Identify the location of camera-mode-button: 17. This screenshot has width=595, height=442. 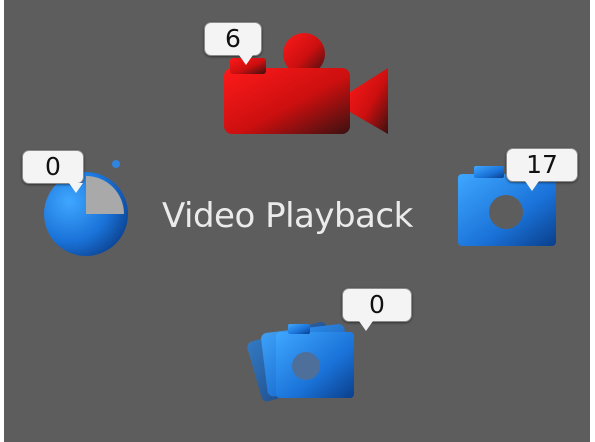
(517, 199).